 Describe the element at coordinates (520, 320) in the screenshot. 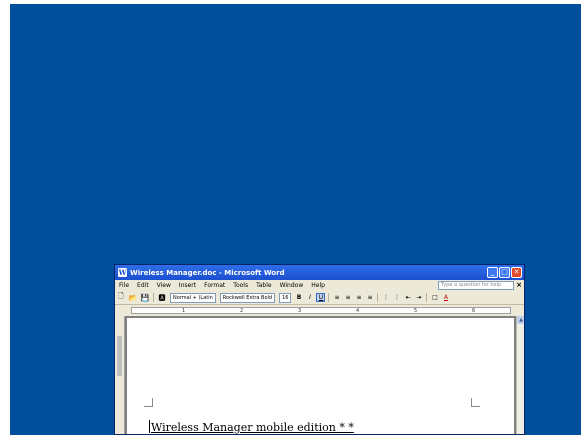

I see `scroll-up-icon: ▲` at that location.